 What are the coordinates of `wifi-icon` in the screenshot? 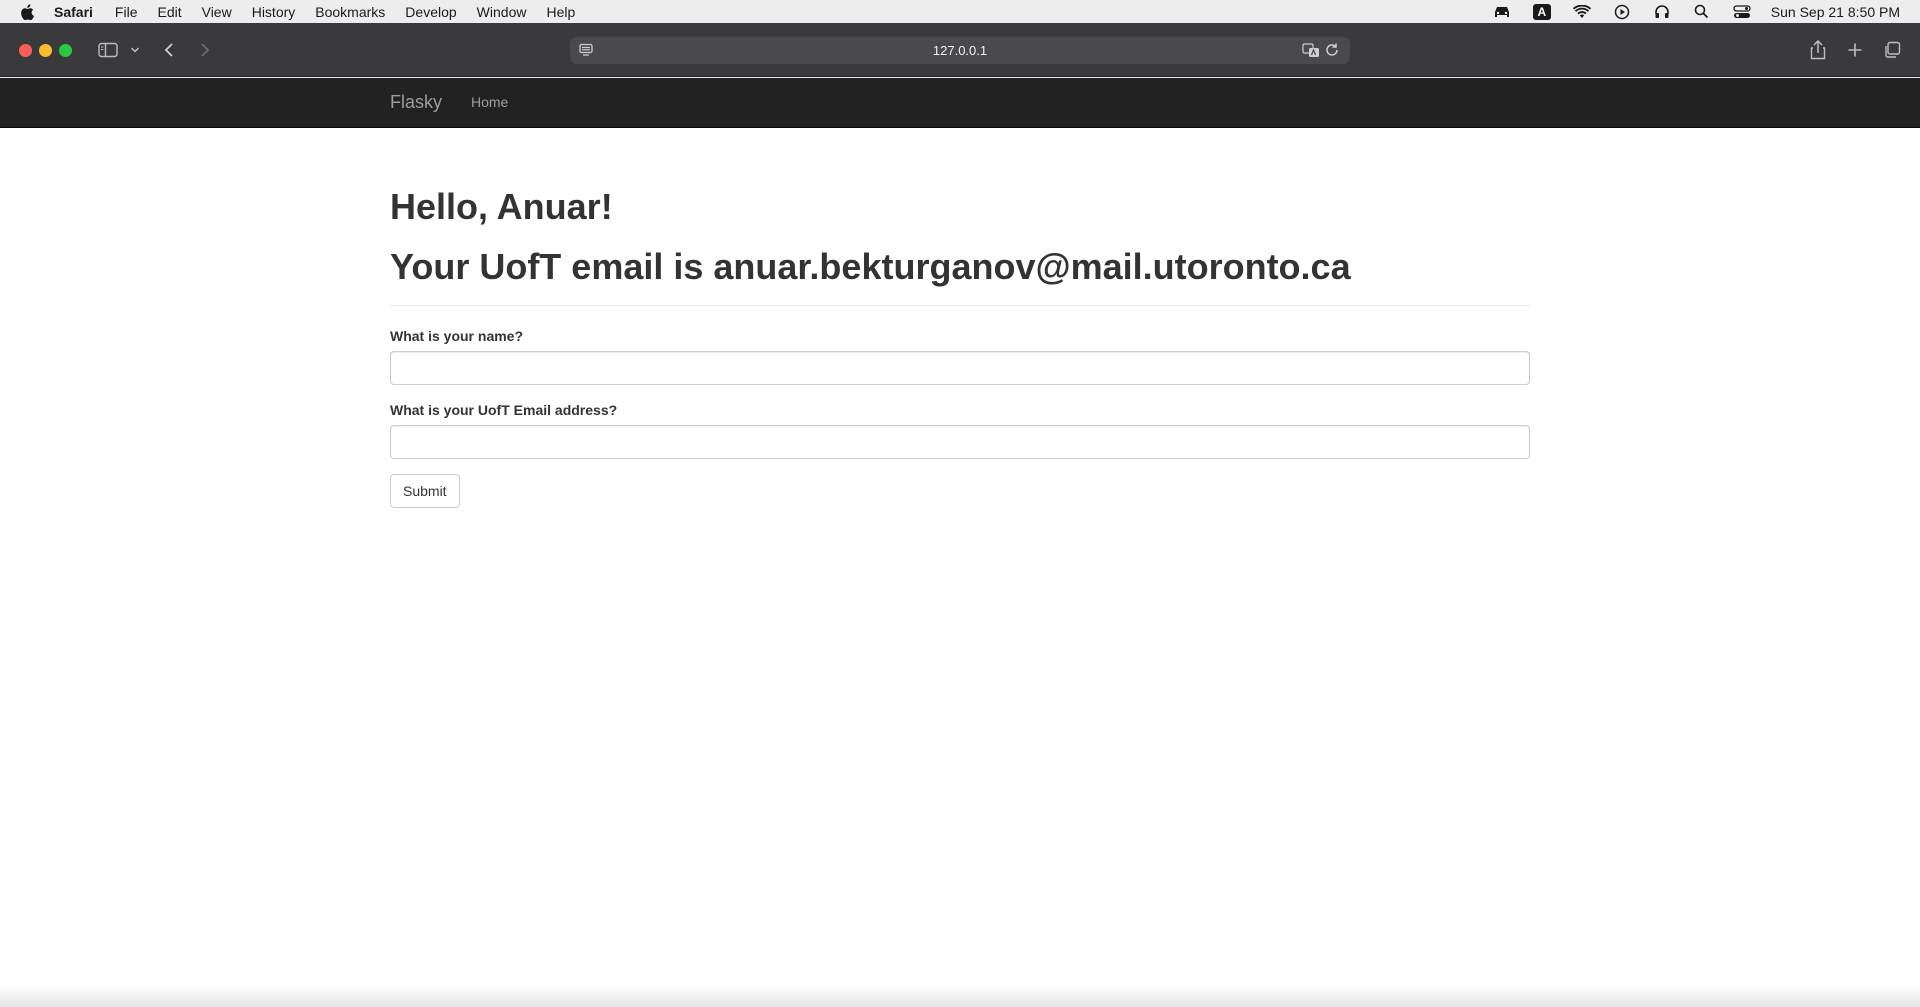 It's located at (1582, 12).